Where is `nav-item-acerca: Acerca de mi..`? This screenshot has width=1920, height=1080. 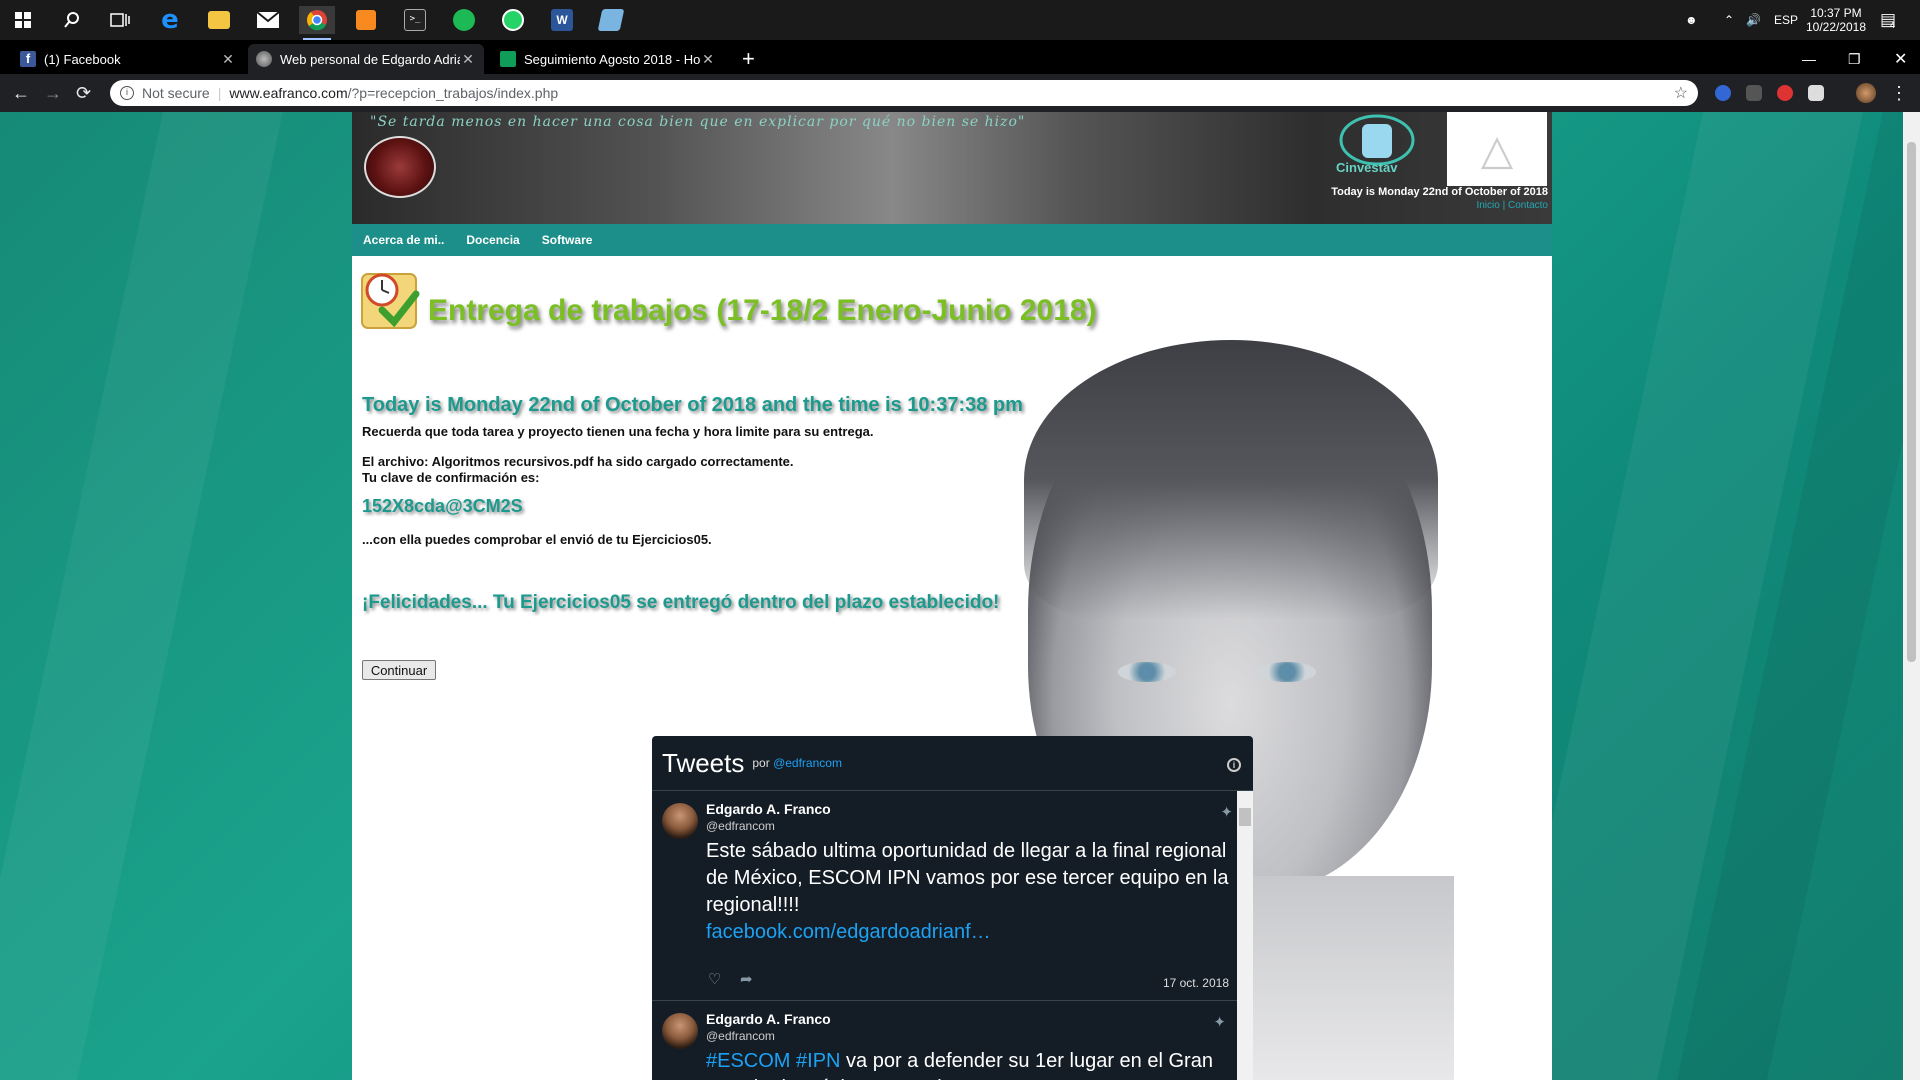 nav-item-acerca: Acerca de mi.. is located at coordinates (403, 240).